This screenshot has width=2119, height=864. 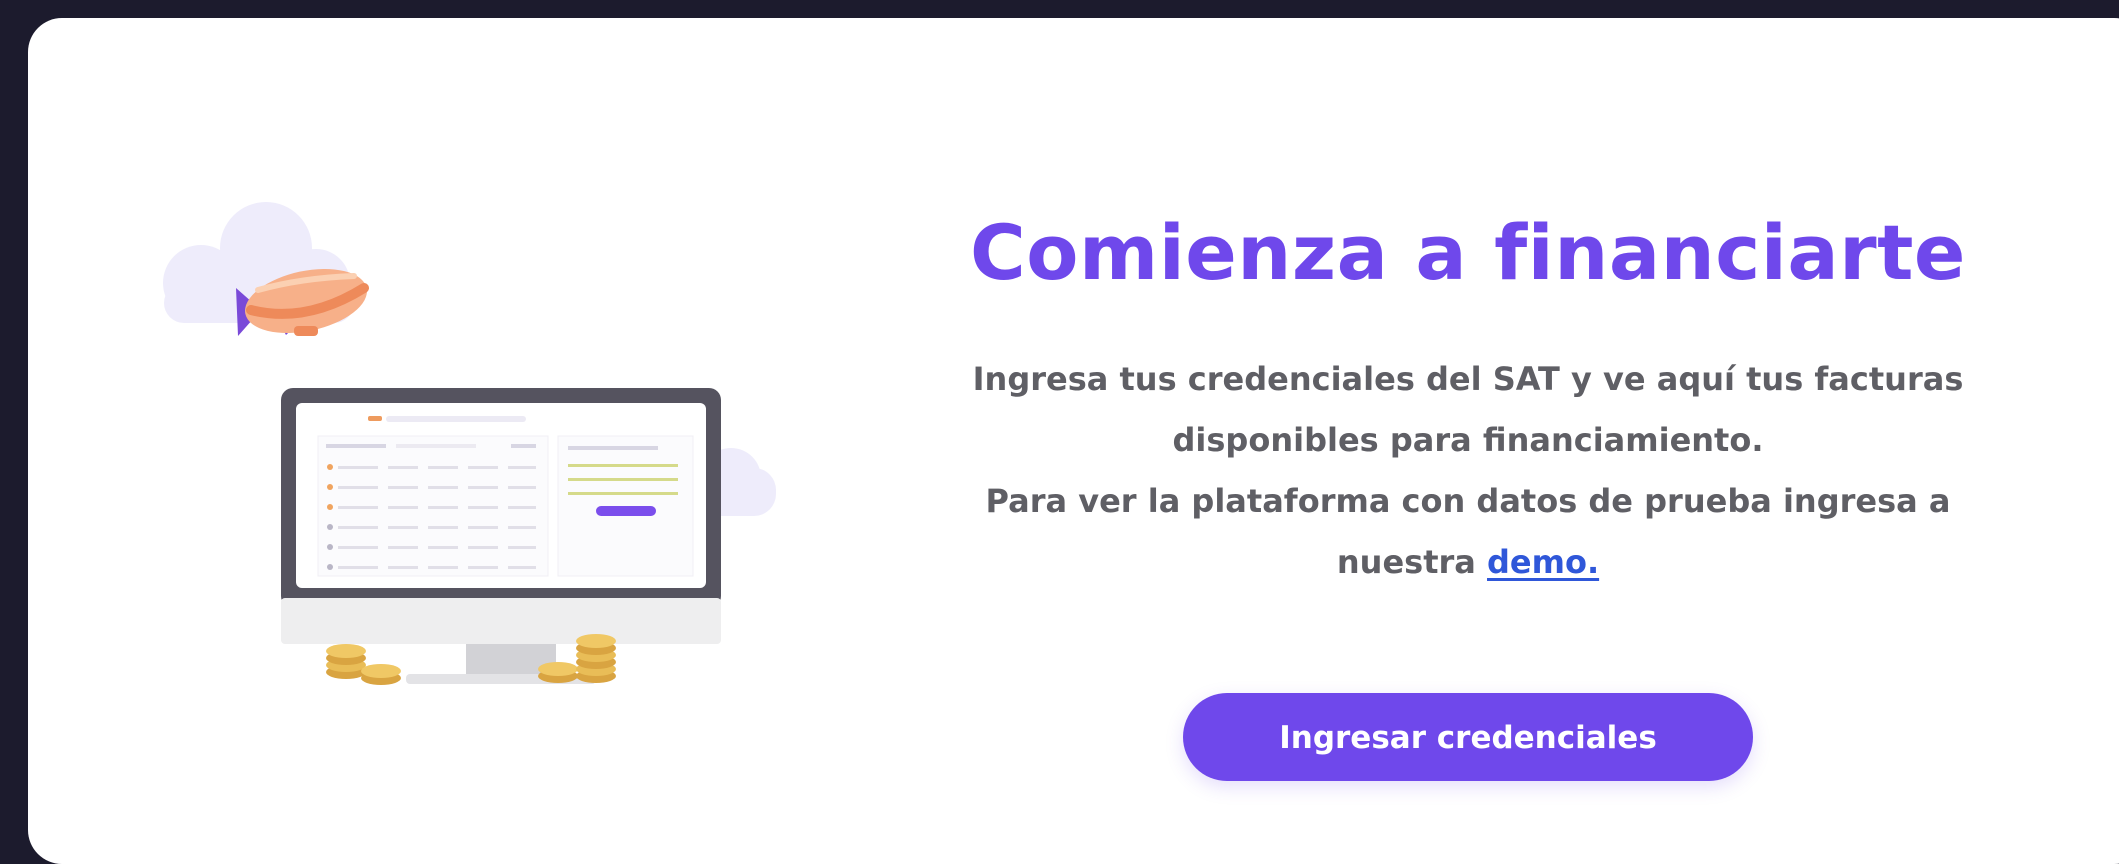 I want to click on description-line-demo: nuestra demo., so click(x=1468, y=562).